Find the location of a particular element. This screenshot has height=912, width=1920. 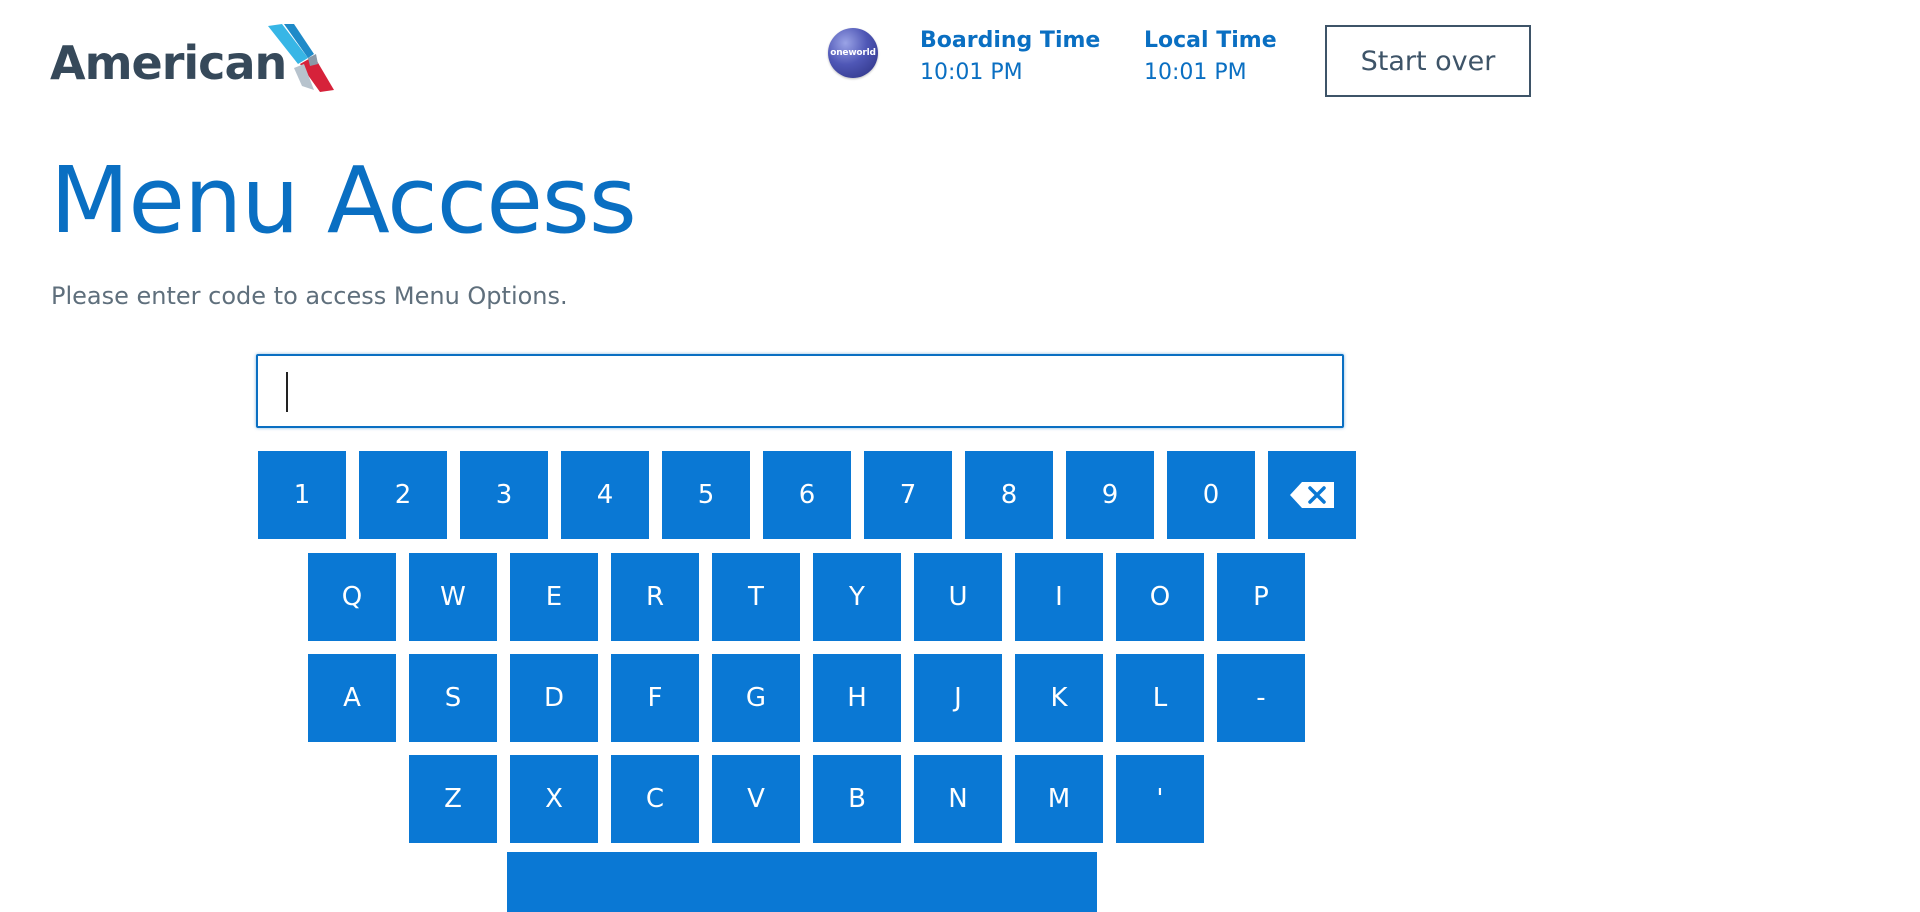

logo-text: American is located at coordinates (168, 63).